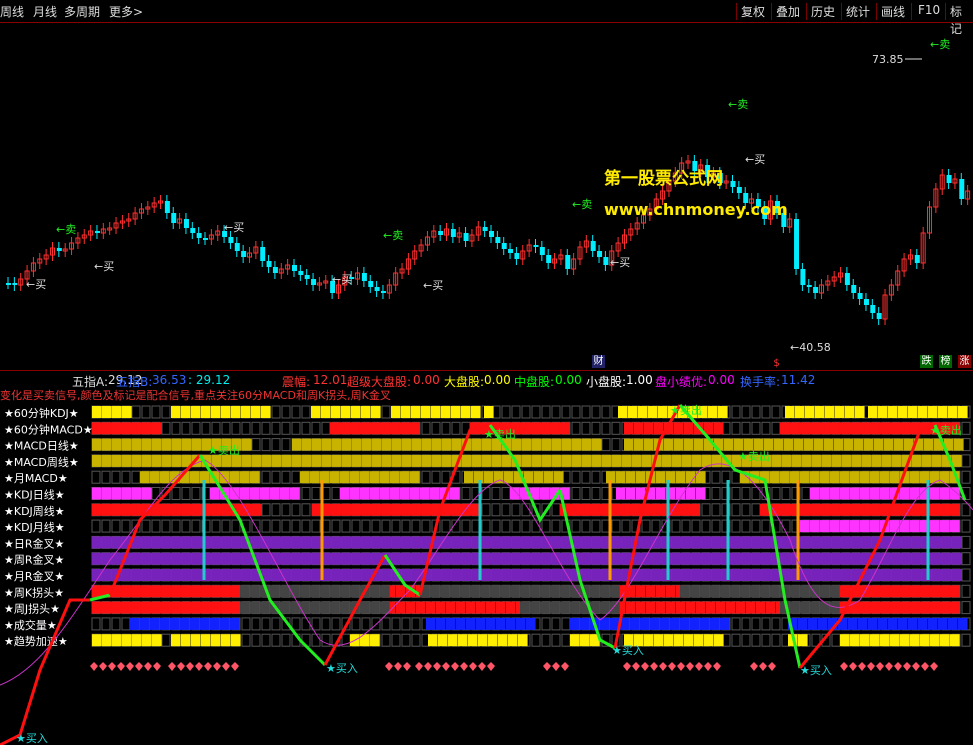 This screenshot has height=745, width=973. I want to click on fuquan-button: 复权, so click(753, 11).